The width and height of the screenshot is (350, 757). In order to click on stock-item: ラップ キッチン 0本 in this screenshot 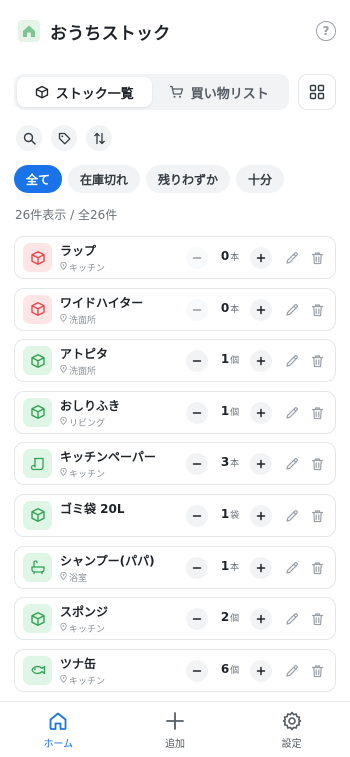, I will do `click(175, 257)`.